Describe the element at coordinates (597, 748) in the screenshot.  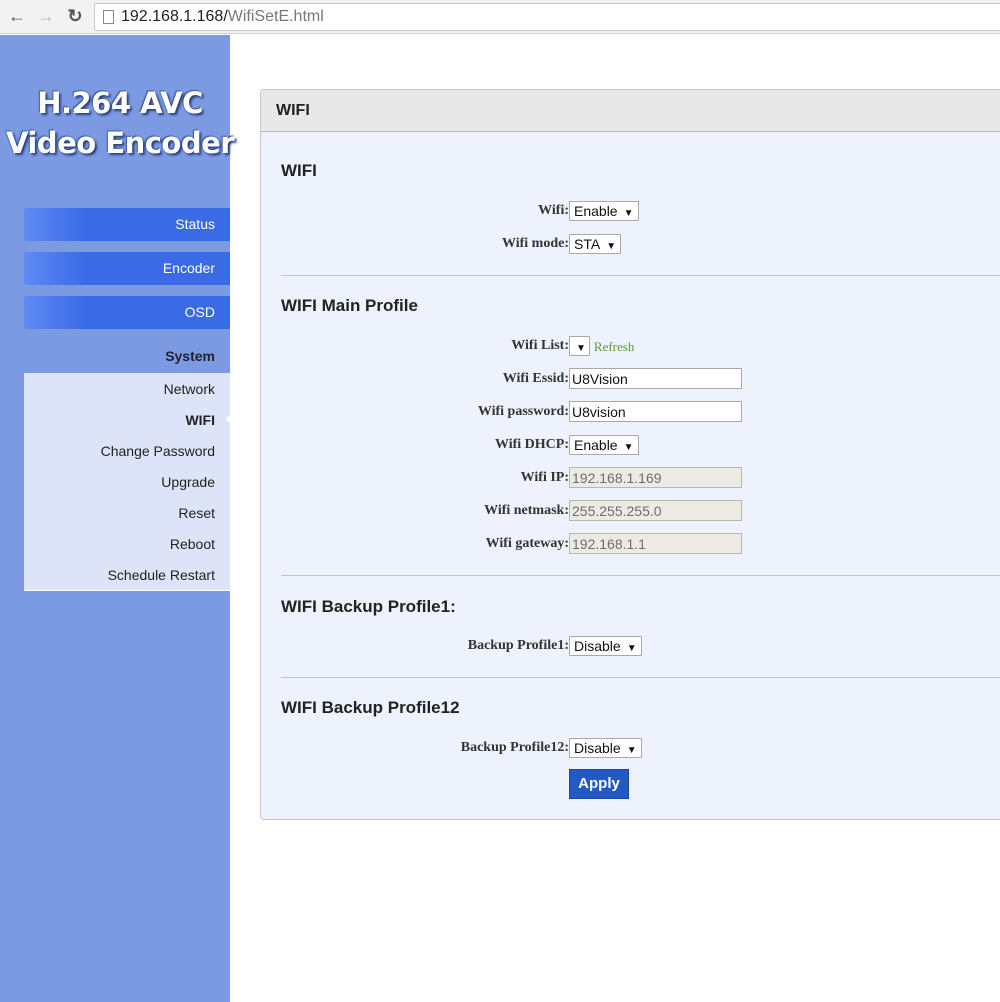
I see `backup-profile12-value: Disable` at that location.